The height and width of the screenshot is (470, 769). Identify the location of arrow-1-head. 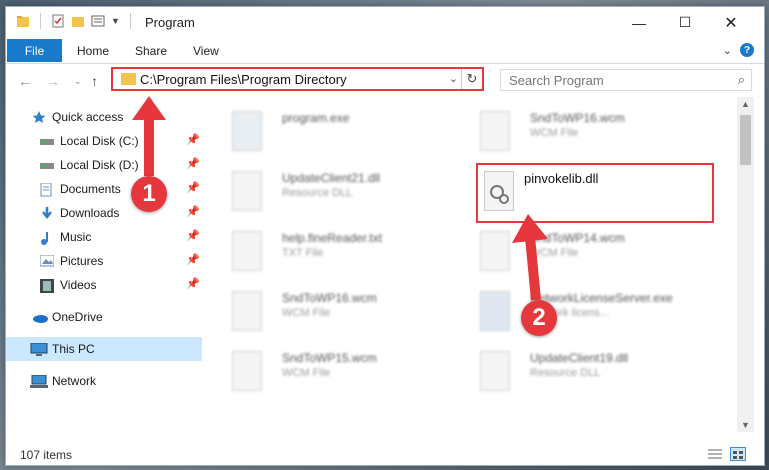
(149, 108).